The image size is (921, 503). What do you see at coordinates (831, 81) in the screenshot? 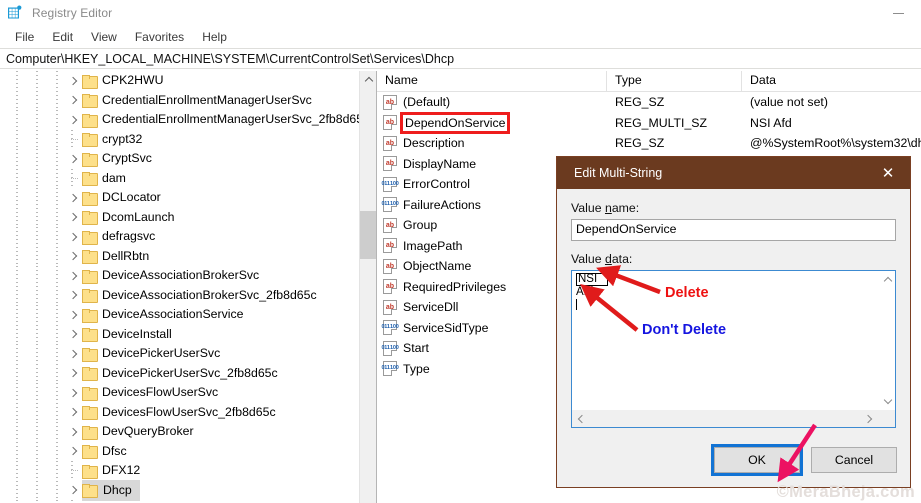
I see `column-header-data: Data` at bounding box center [831, 81].